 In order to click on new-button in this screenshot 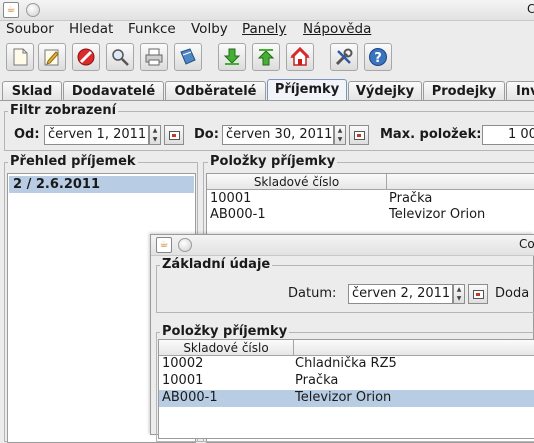, I will do `click(20, 57)`.